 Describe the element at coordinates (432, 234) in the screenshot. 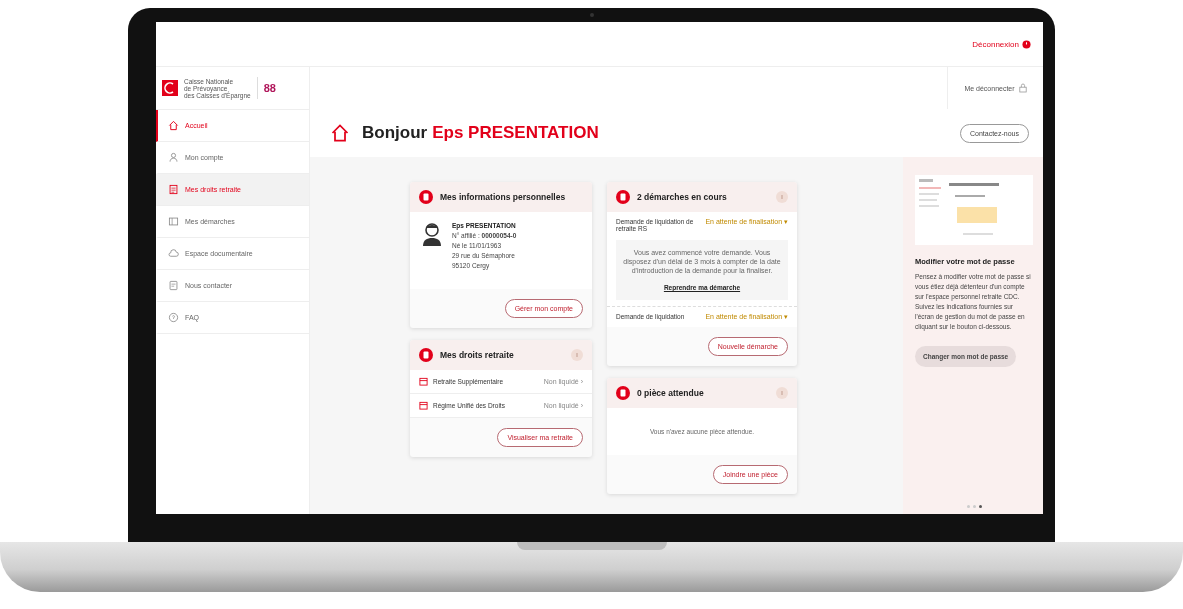

I see `avatar-icon` at that location.